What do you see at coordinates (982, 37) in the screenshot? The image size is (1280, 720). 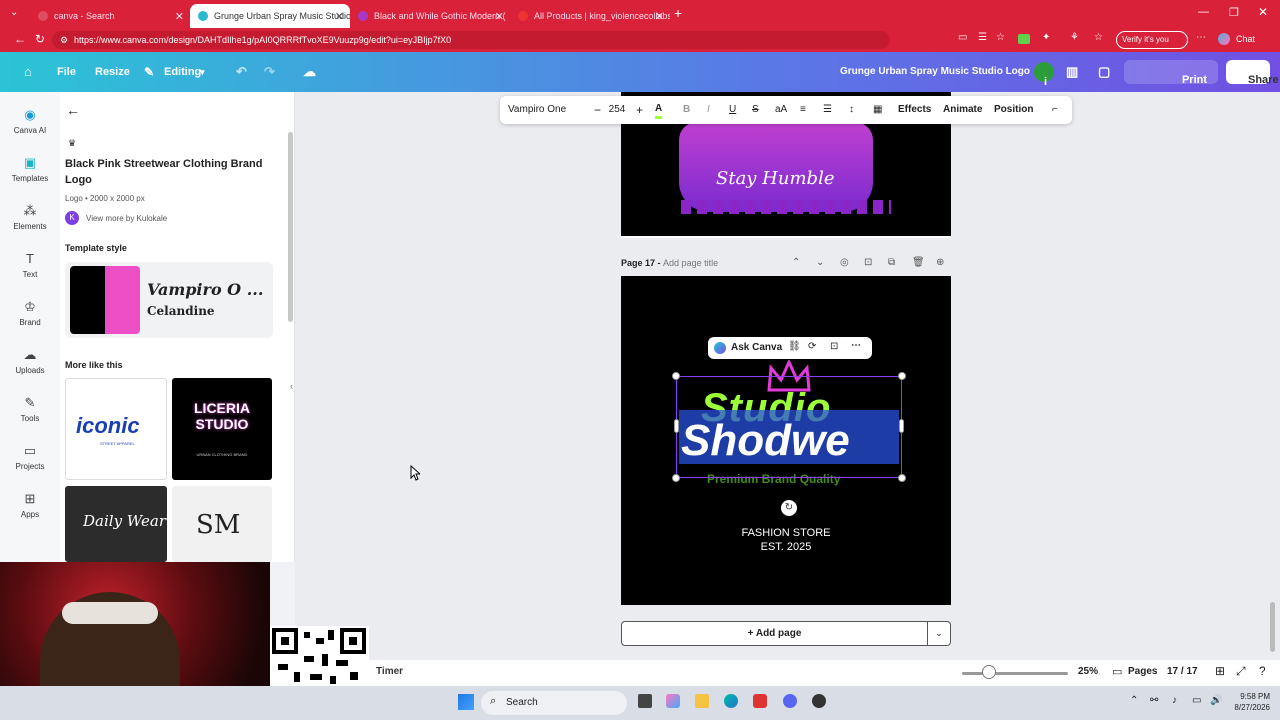 I see `reader-icon: ☰` at bounding box center [982, 37].